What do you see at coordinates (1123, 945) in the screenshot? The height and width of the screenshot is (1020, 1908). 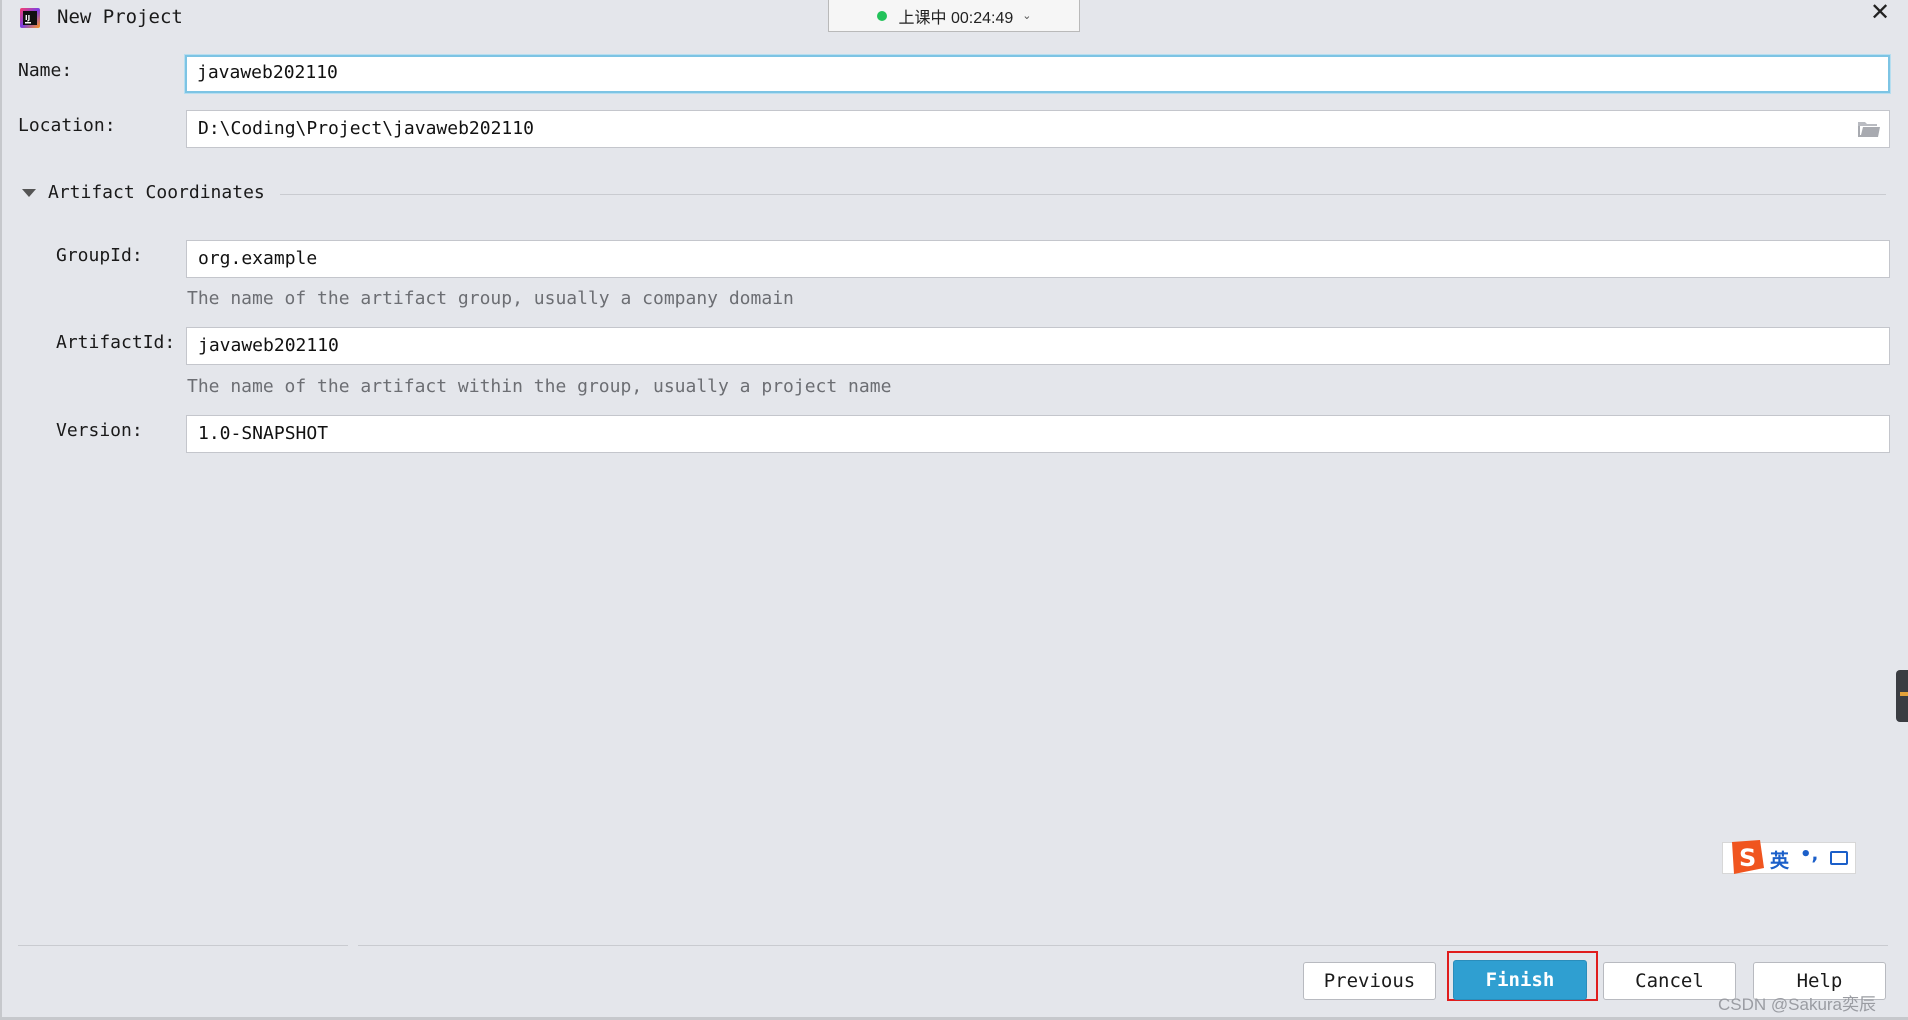 I see `footer-divider-right` at bounding box center [1123, 945].